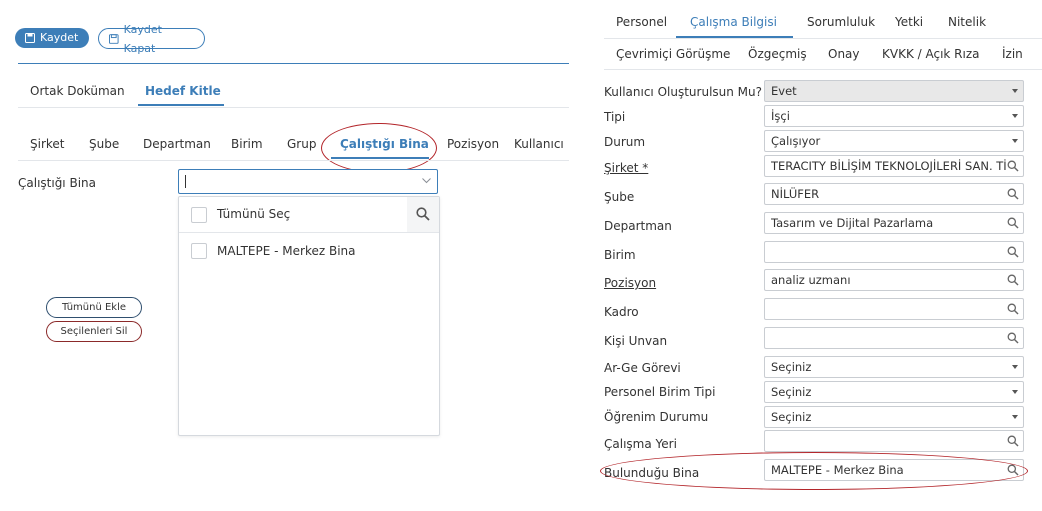 This screenshot has height=511, width=1042. I want to click on create-user-select: Evet, so click(894, 91).